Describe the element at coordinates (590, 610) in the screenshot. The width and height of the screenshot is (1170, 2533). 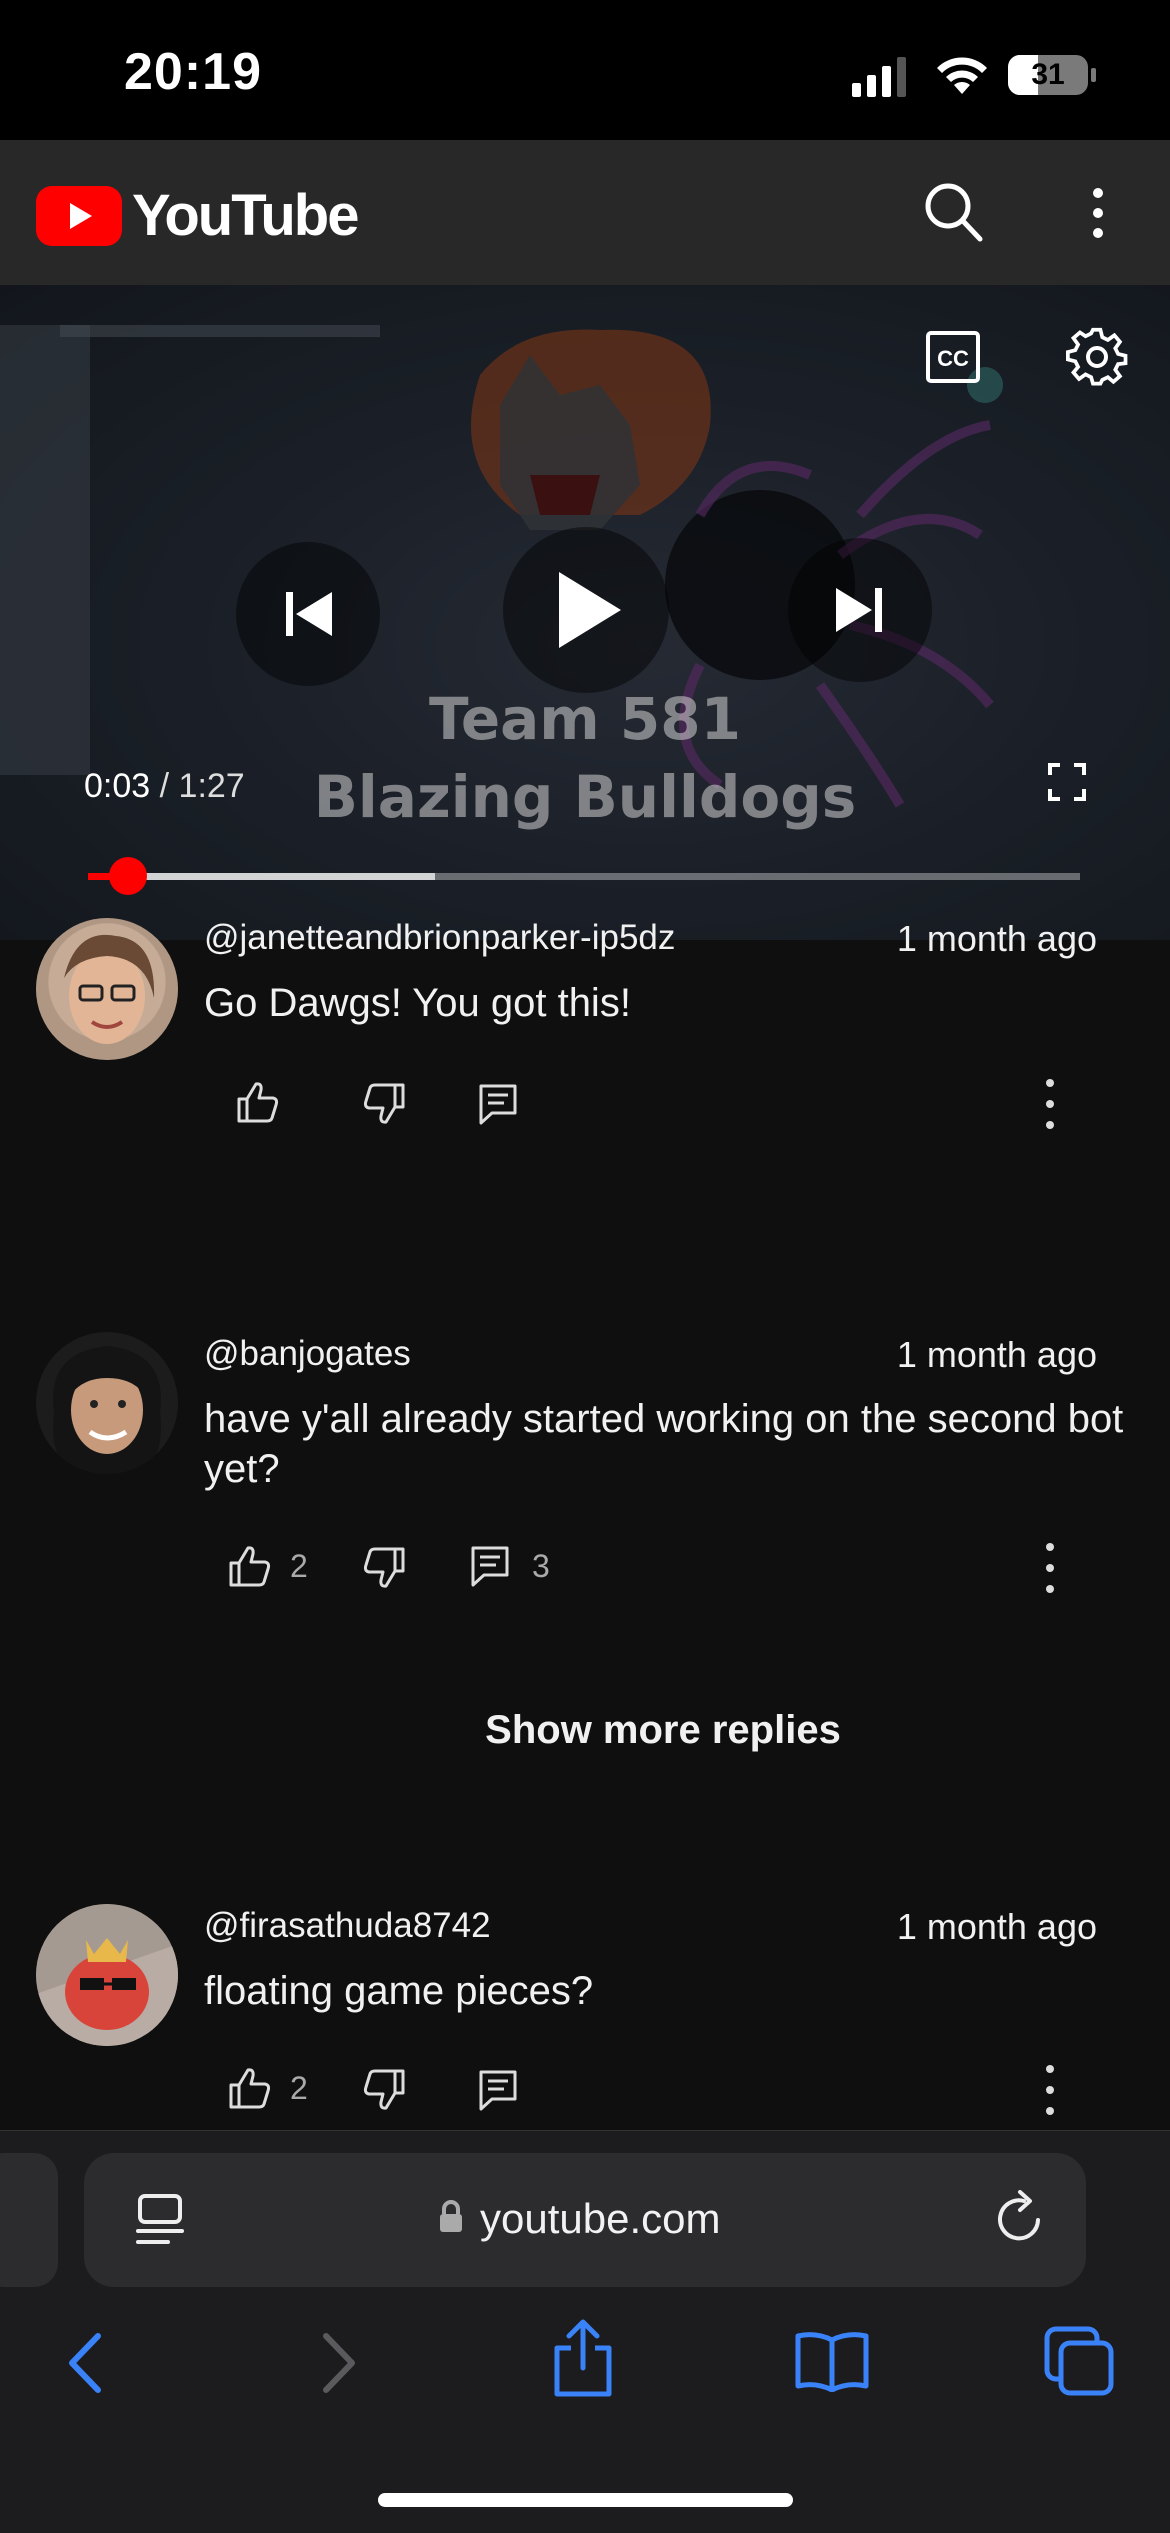
I see `play-icon` at that location.